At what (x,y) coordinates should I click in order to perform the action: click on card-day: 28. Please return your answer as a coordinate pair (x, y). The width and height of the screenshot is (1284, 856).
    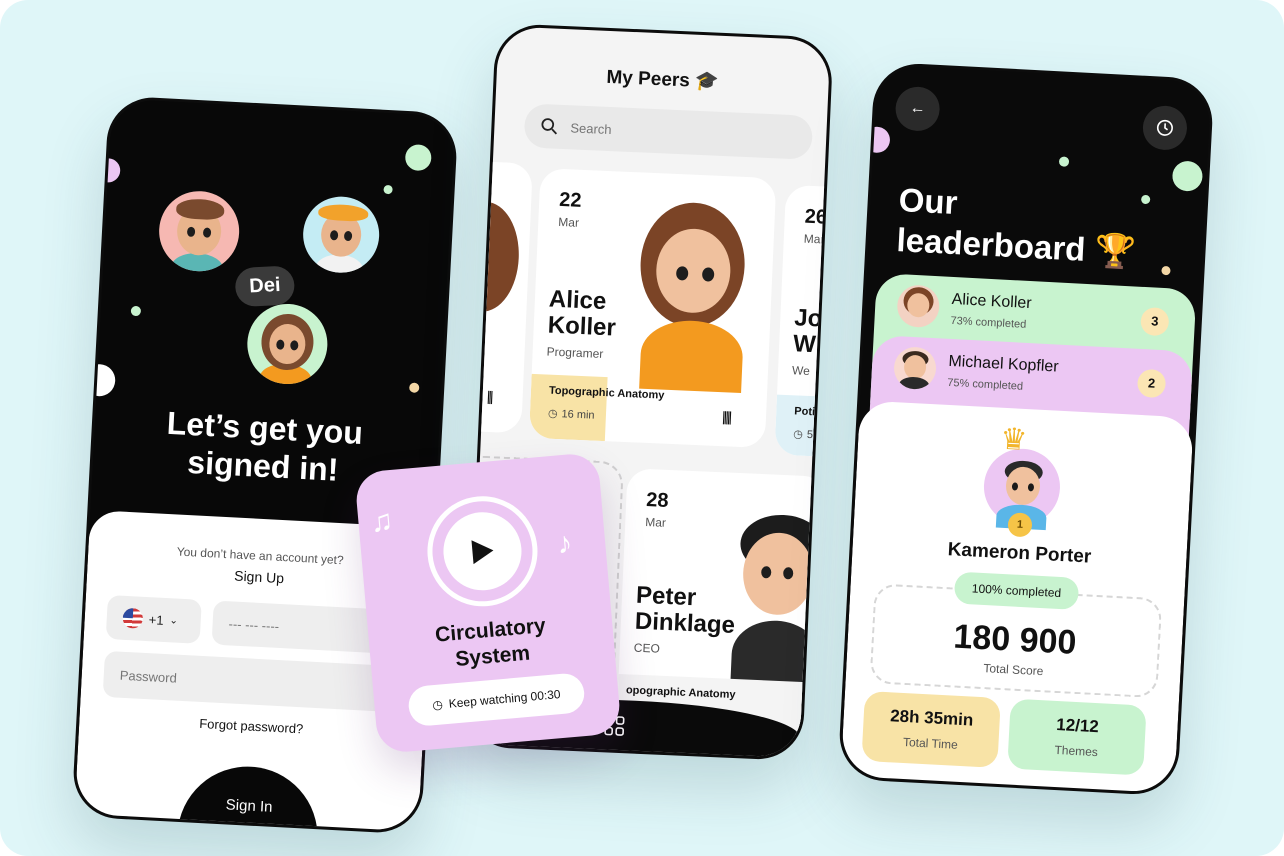
    Looking at the image, I should click on (657, 500).